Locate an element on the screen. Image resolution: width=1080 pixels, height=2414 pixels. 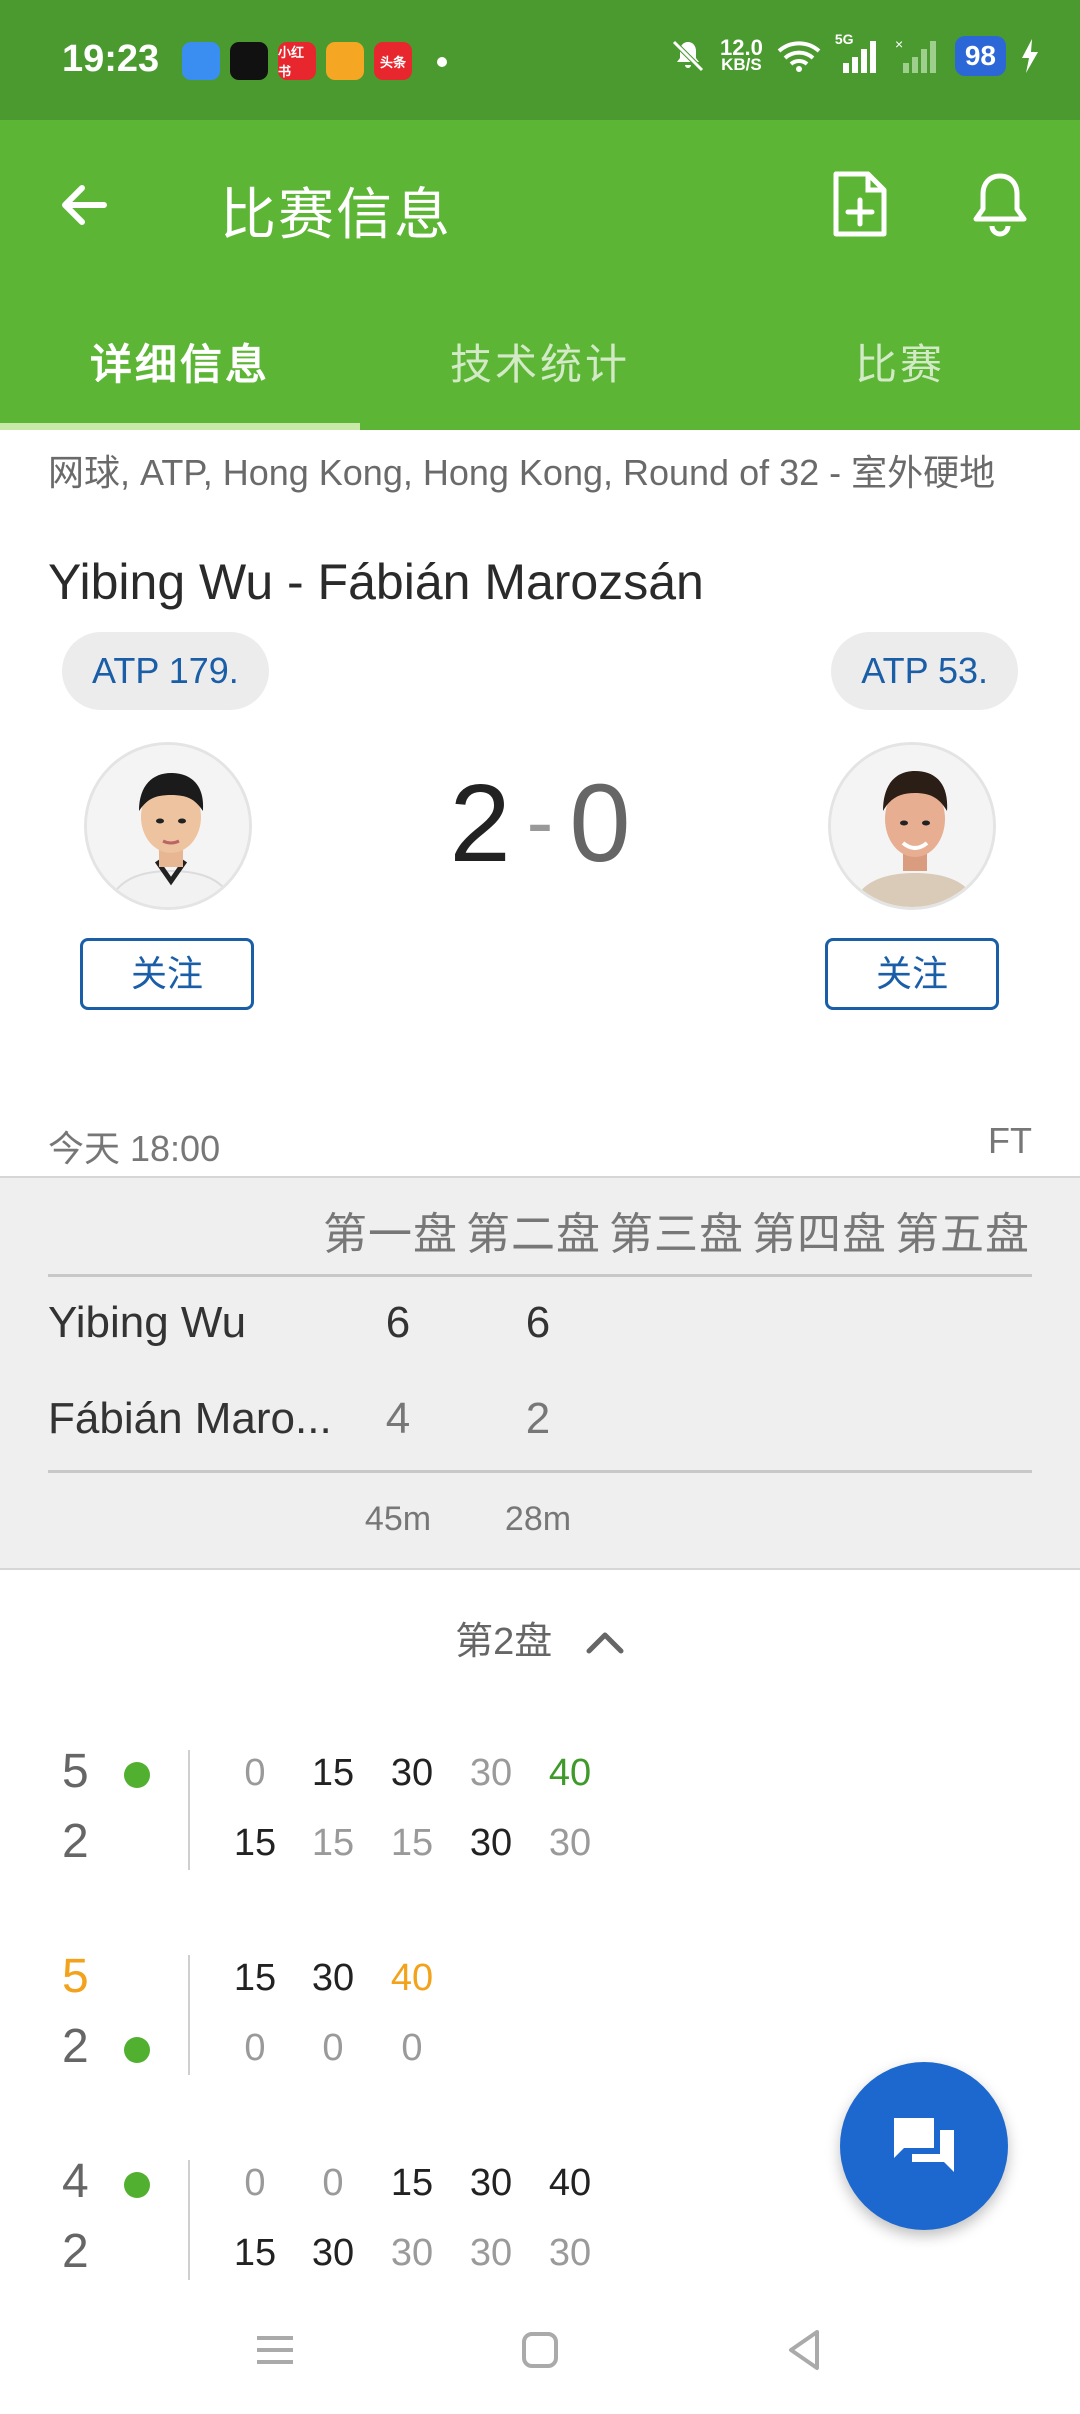
player1-set1-score: 6 is located at coordinates (398, 1322).